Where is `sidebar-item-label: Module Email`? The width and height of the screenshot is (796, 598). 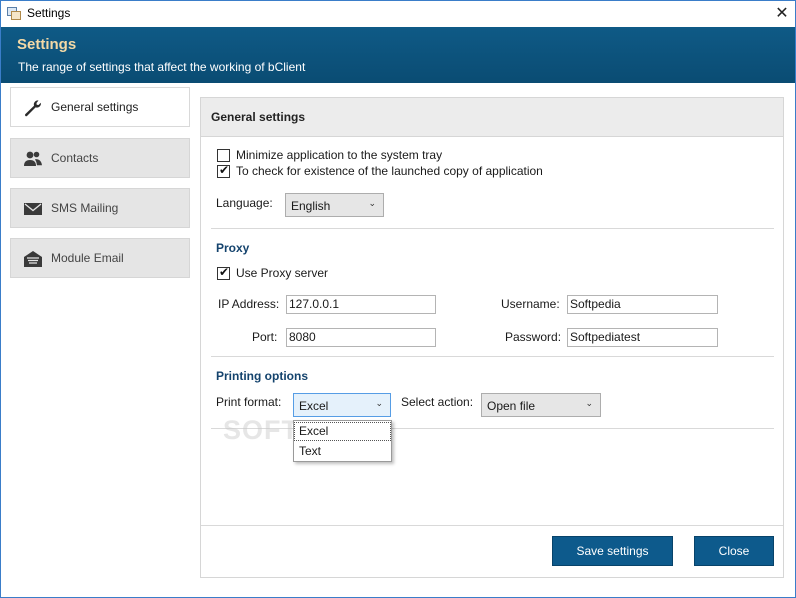 sidebar-item-label: Module Email is located at coordinates (87, 258).